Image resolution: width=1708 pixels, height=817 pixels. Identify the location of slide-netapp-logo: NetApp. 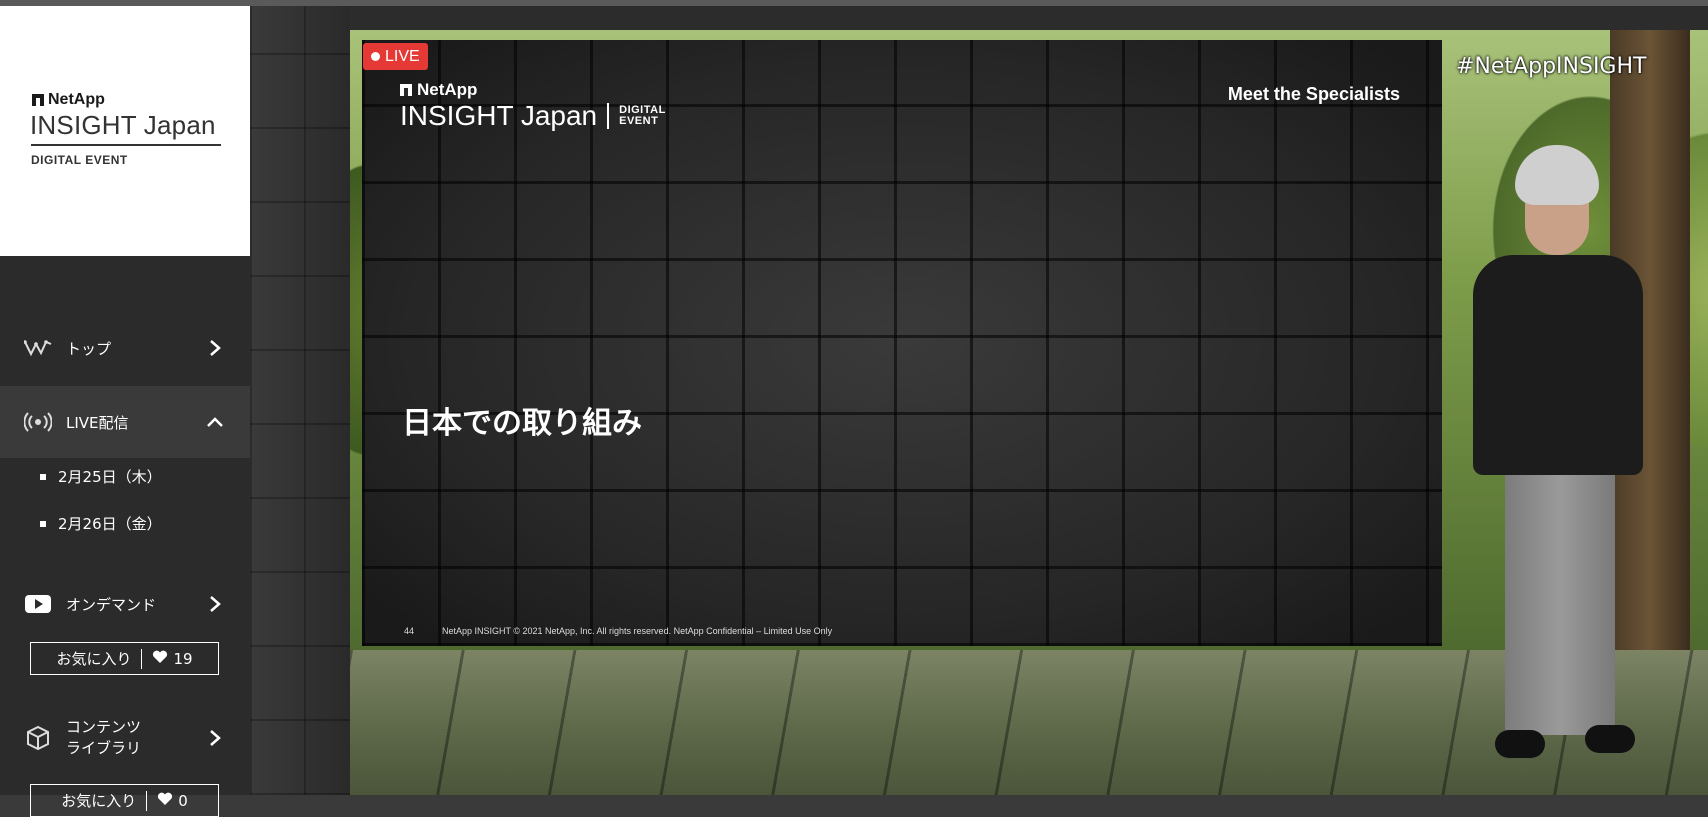
(438, 90).